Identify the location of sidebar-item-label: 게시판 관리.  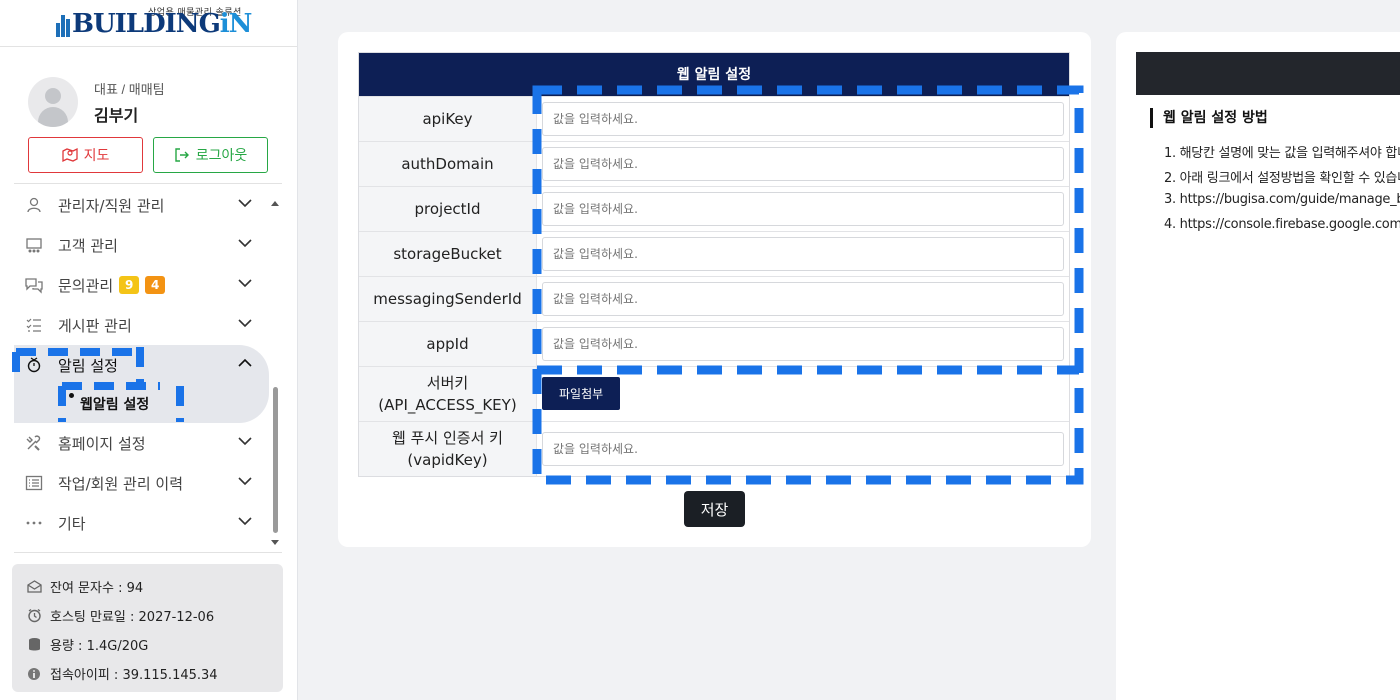
(95, 325).